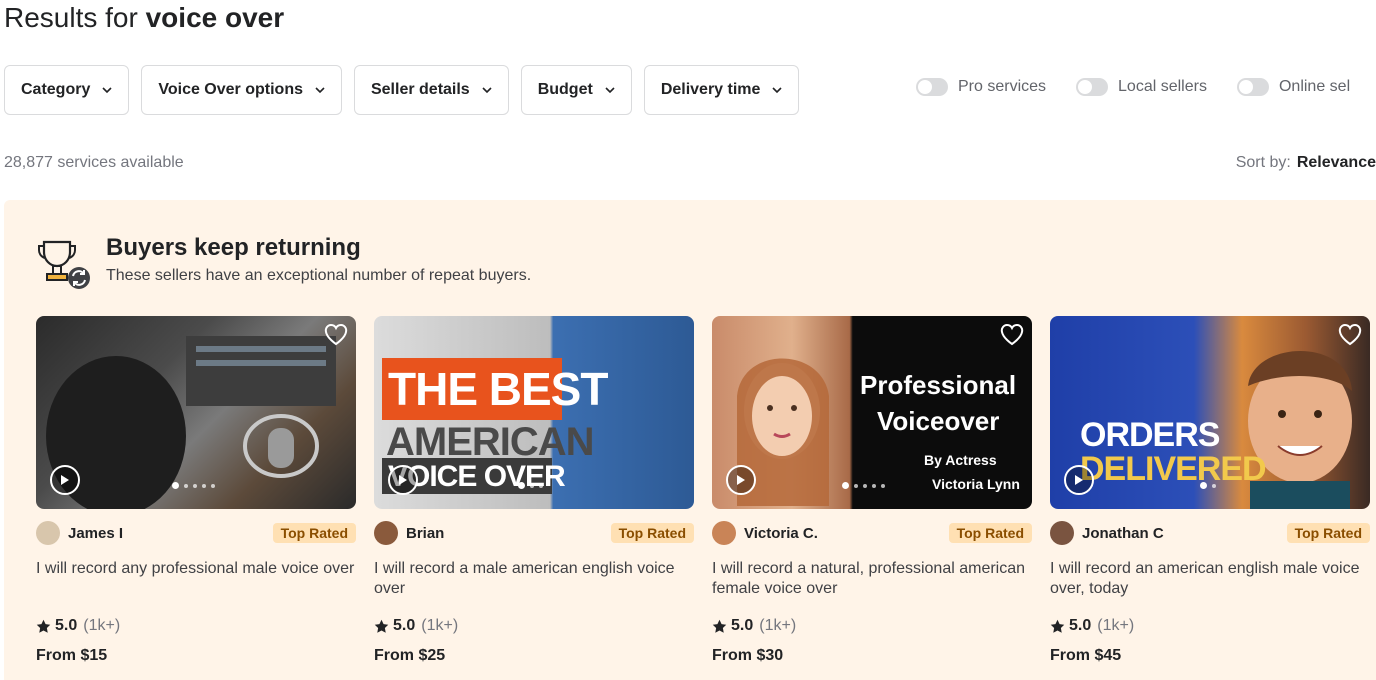 The image size is (1376, 680). I want to click on seller-row: Jonathan C Top Rated, so click(1210, 533).